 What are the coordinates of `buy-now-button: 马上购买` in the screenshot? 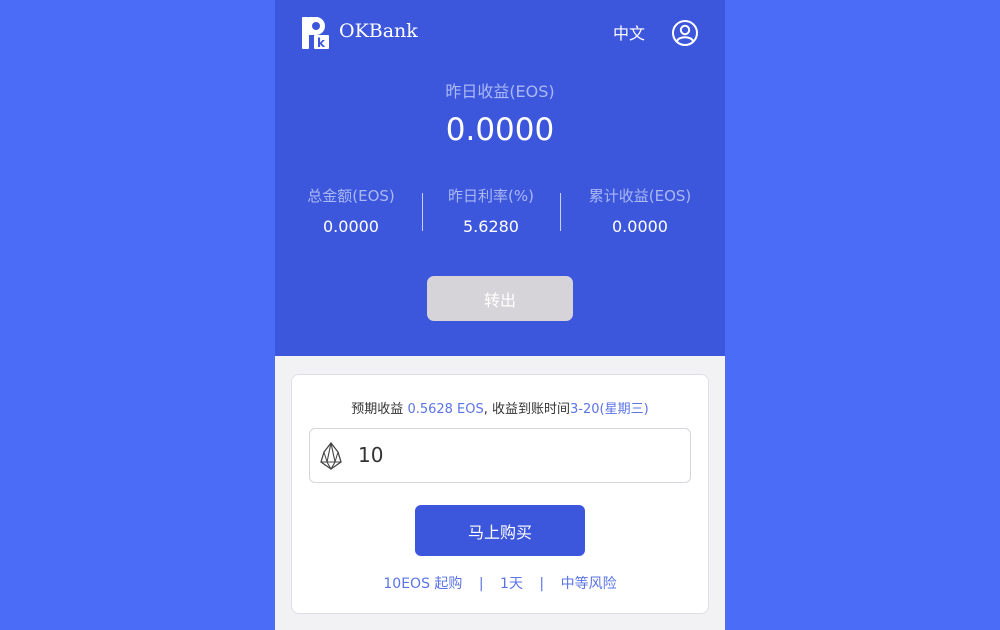 It's located at (500, 530).